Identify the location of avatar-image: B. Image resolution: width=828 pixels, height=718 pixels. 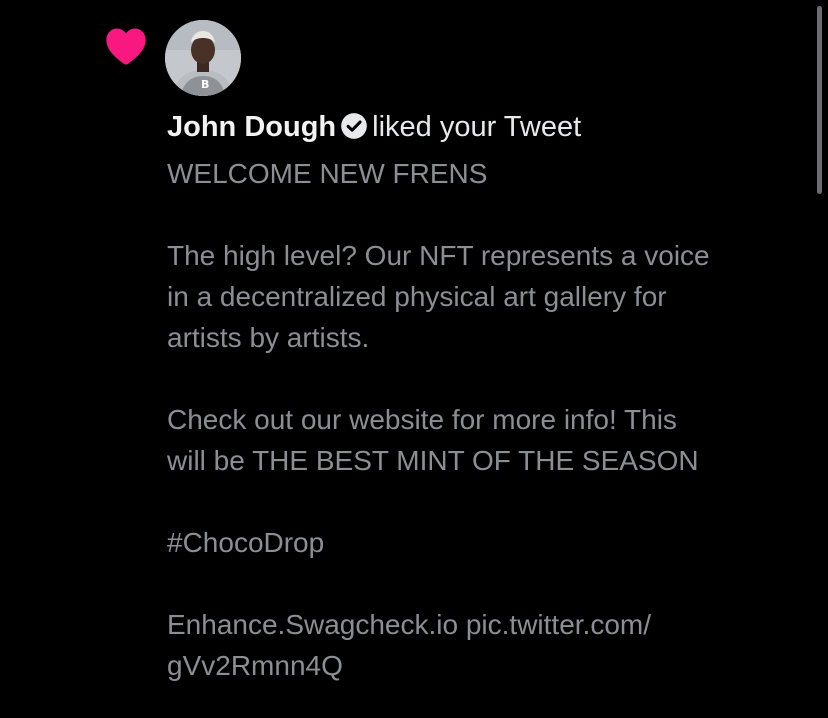
(203, 58).